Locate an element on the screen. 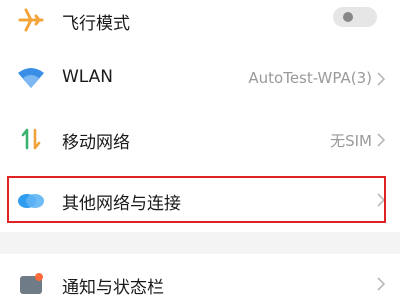 The width and height of the screenshot is (400, 302). notification-icon is located at coordinates (31, 284).